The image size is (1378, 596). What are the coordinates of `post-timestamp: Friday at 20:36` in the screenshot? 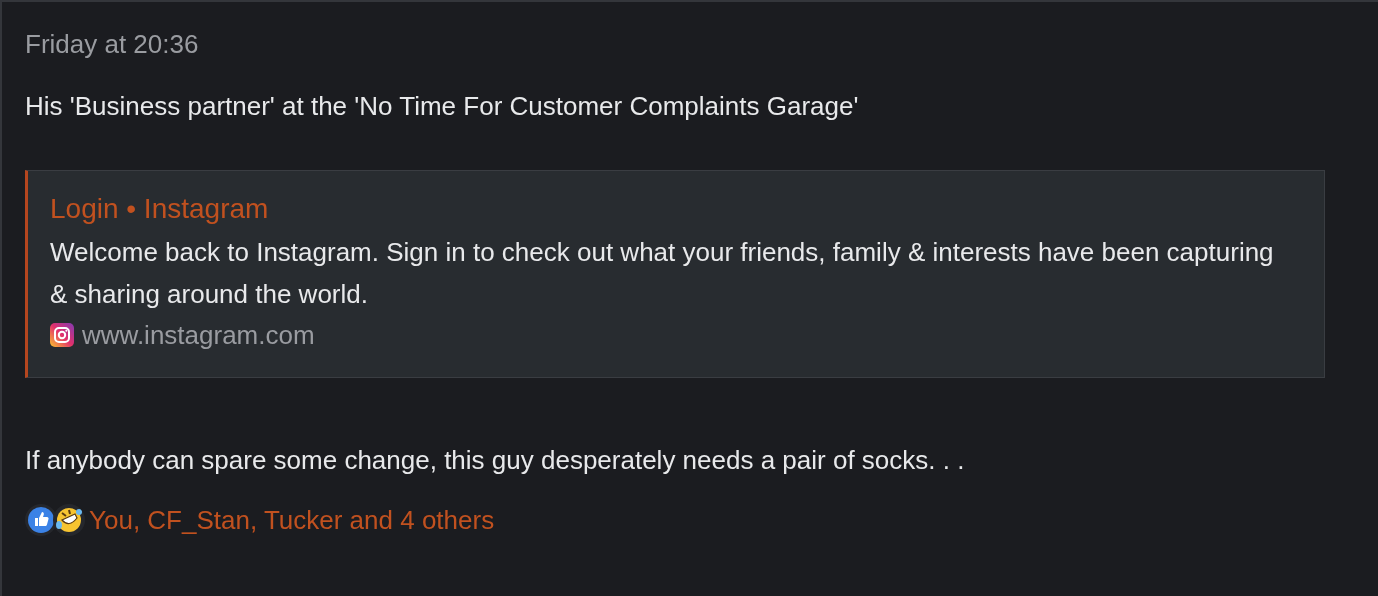 It's located at (112, 44).